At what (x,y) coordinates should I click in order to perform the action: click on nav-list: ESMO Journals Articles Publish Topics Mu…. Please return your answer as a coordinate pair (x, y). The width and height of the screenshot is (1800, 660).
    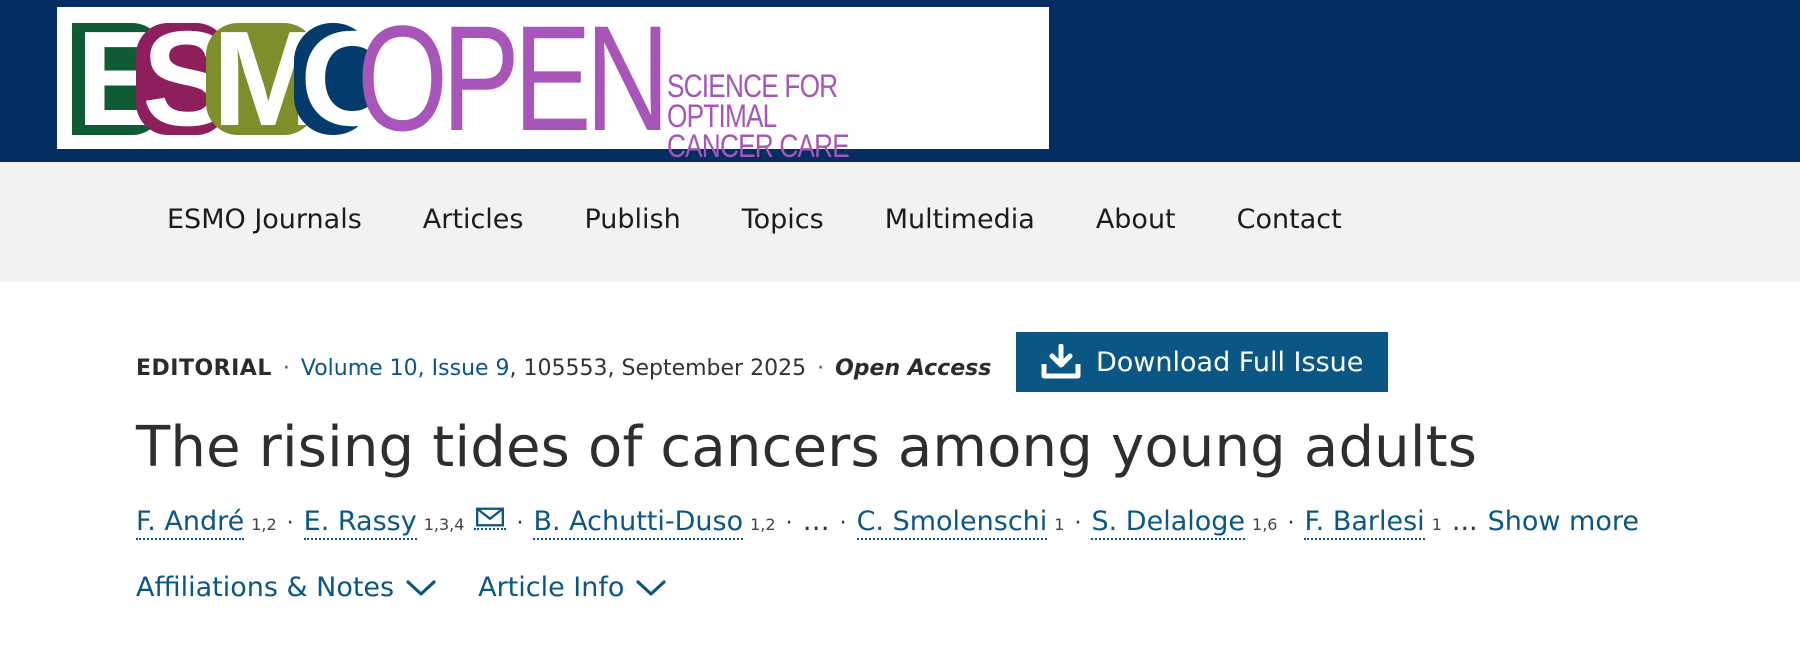
    Looking at the image, I should click on (785, 220).